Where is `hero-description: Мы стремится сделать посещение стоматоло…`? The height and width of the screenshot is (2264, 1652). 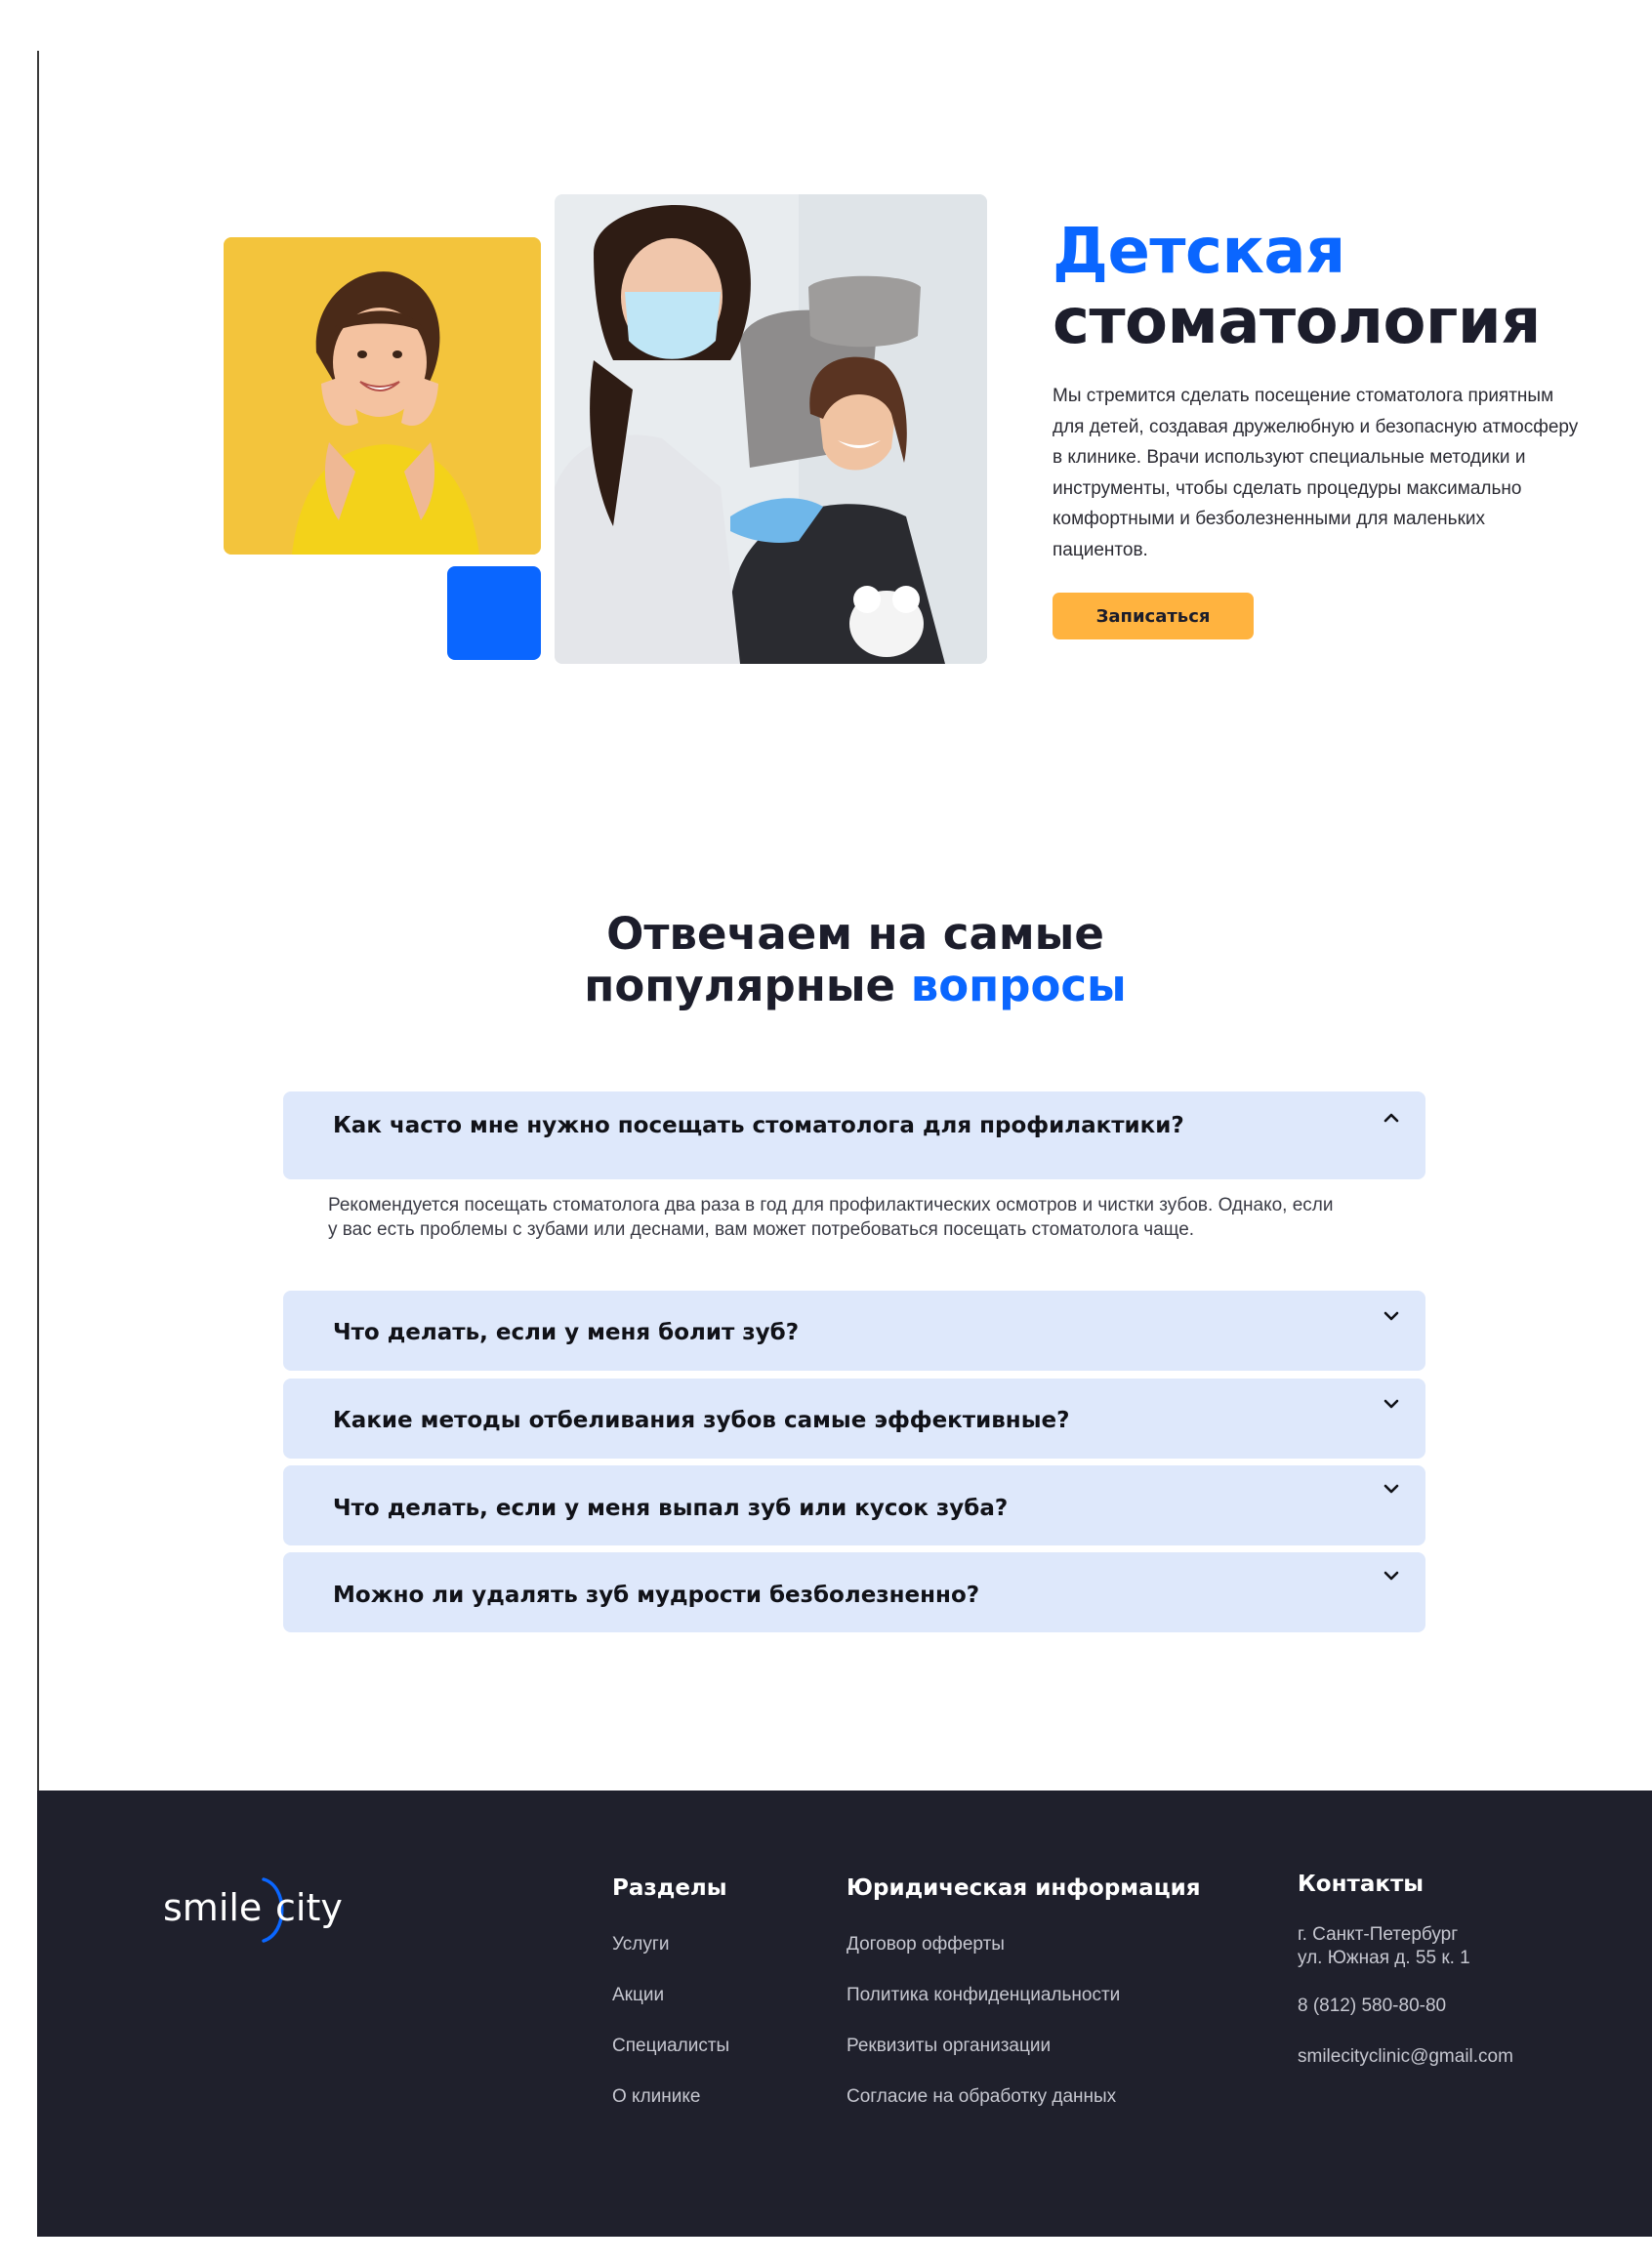
hero-description: Мы стремится сделать посещение стоматоло… is located at coordinates (1316, 473).